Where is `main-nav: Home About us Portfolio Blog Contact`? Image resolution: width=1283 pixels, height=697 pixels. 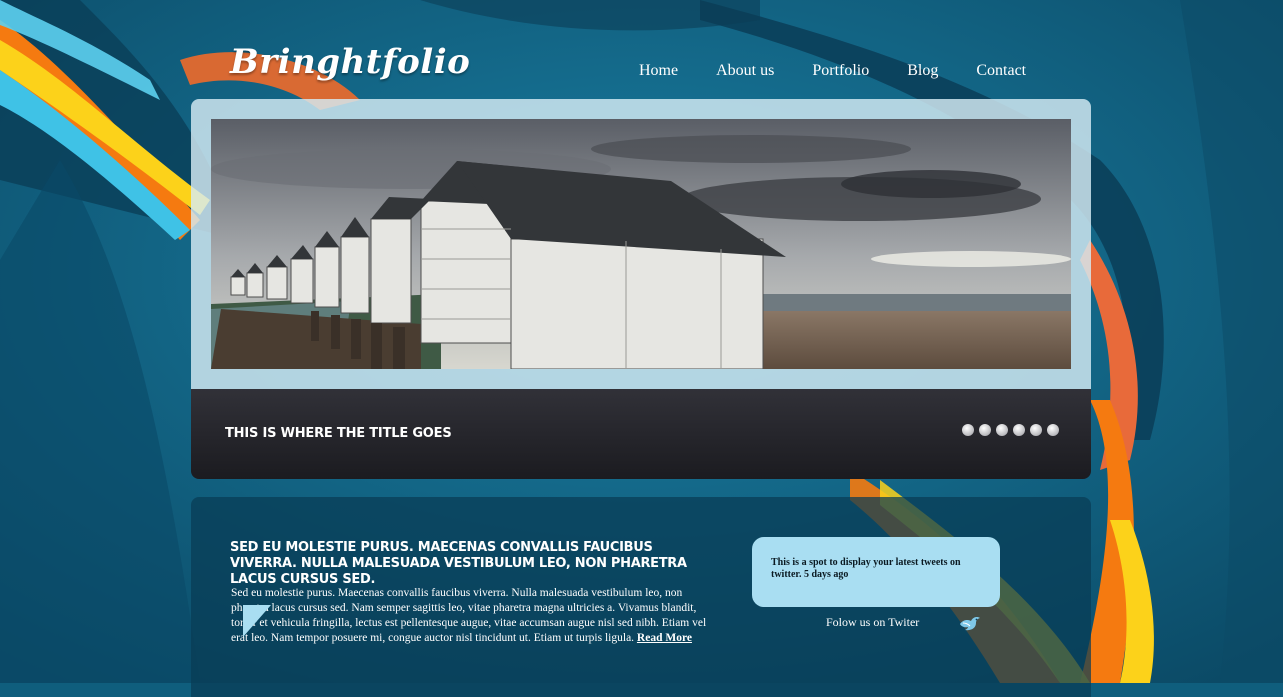 main-nav: Home About us Portfolio Blog Contact is located at coordinates (832, 71).